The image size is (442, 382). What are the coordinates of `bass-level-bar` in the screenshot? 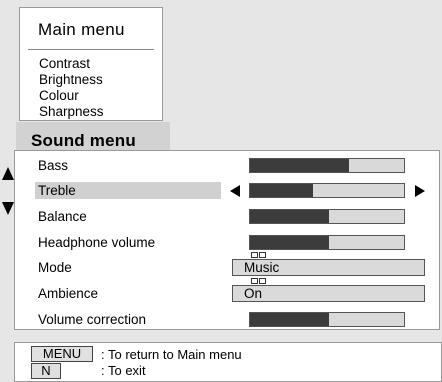 It's located at (327, 165).